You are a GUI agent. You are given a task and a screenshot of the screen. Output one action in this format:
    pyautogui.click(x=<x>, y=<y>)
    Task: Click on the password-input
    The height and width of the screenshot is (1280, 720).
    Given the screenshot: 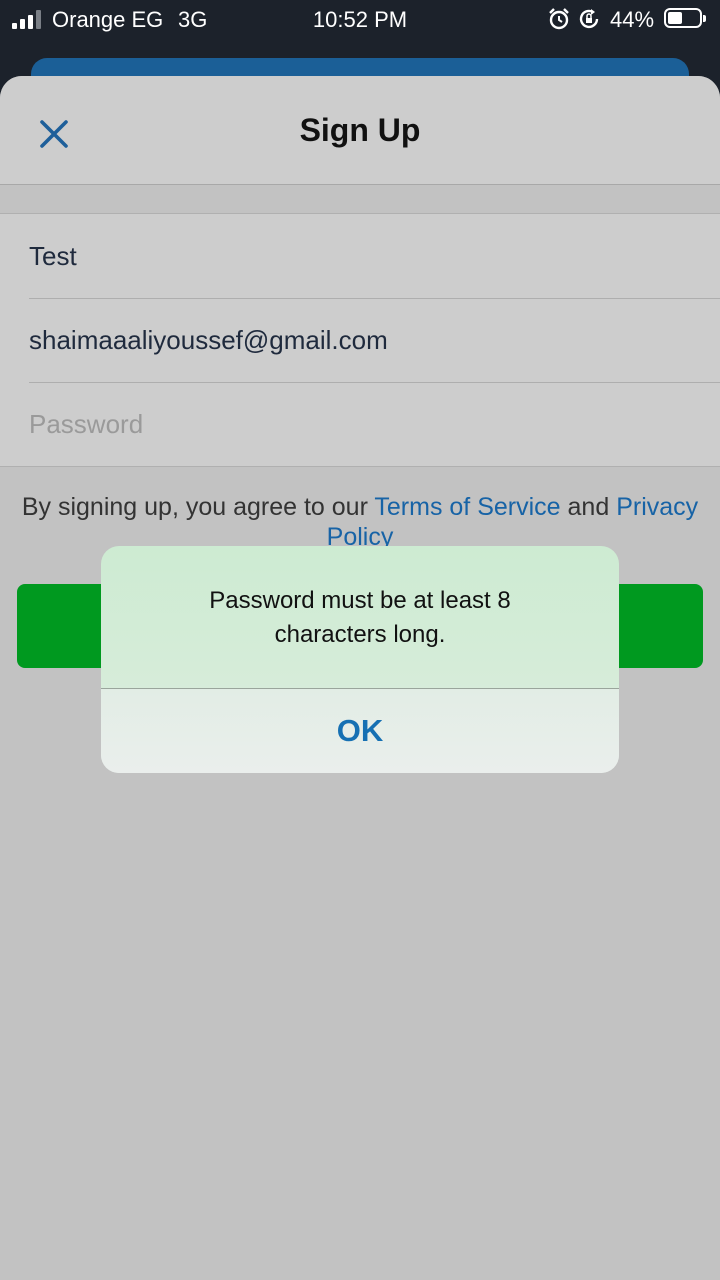 What is the action you would take?
    pyautogui.click(x=359, y=424)
    